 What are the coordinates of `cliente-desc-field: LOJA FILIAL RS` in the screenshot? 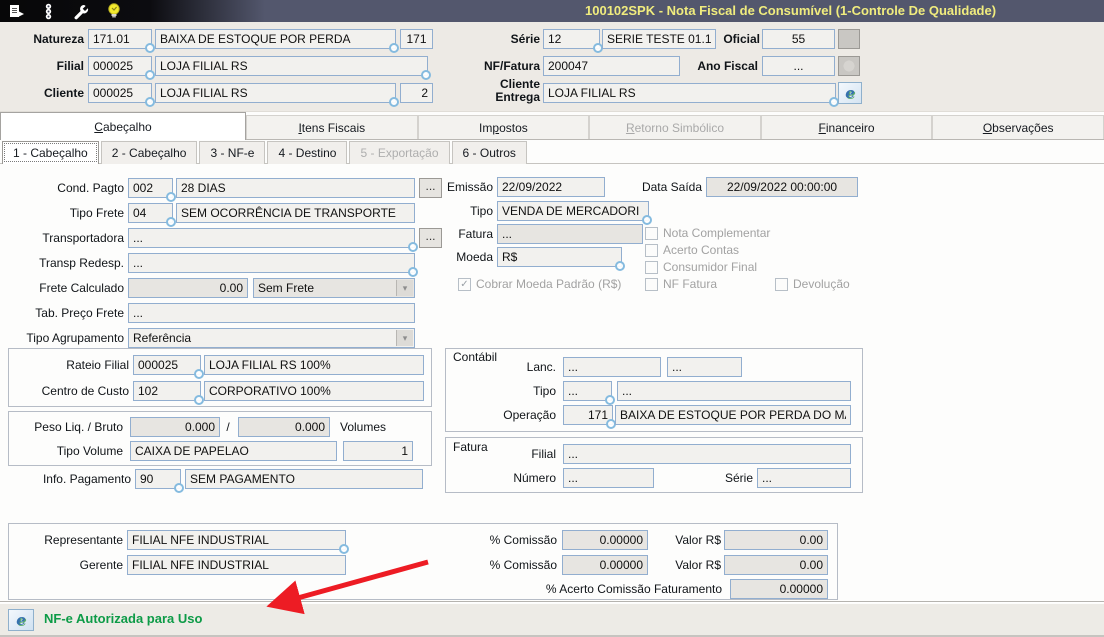 It's located at (277, 95).